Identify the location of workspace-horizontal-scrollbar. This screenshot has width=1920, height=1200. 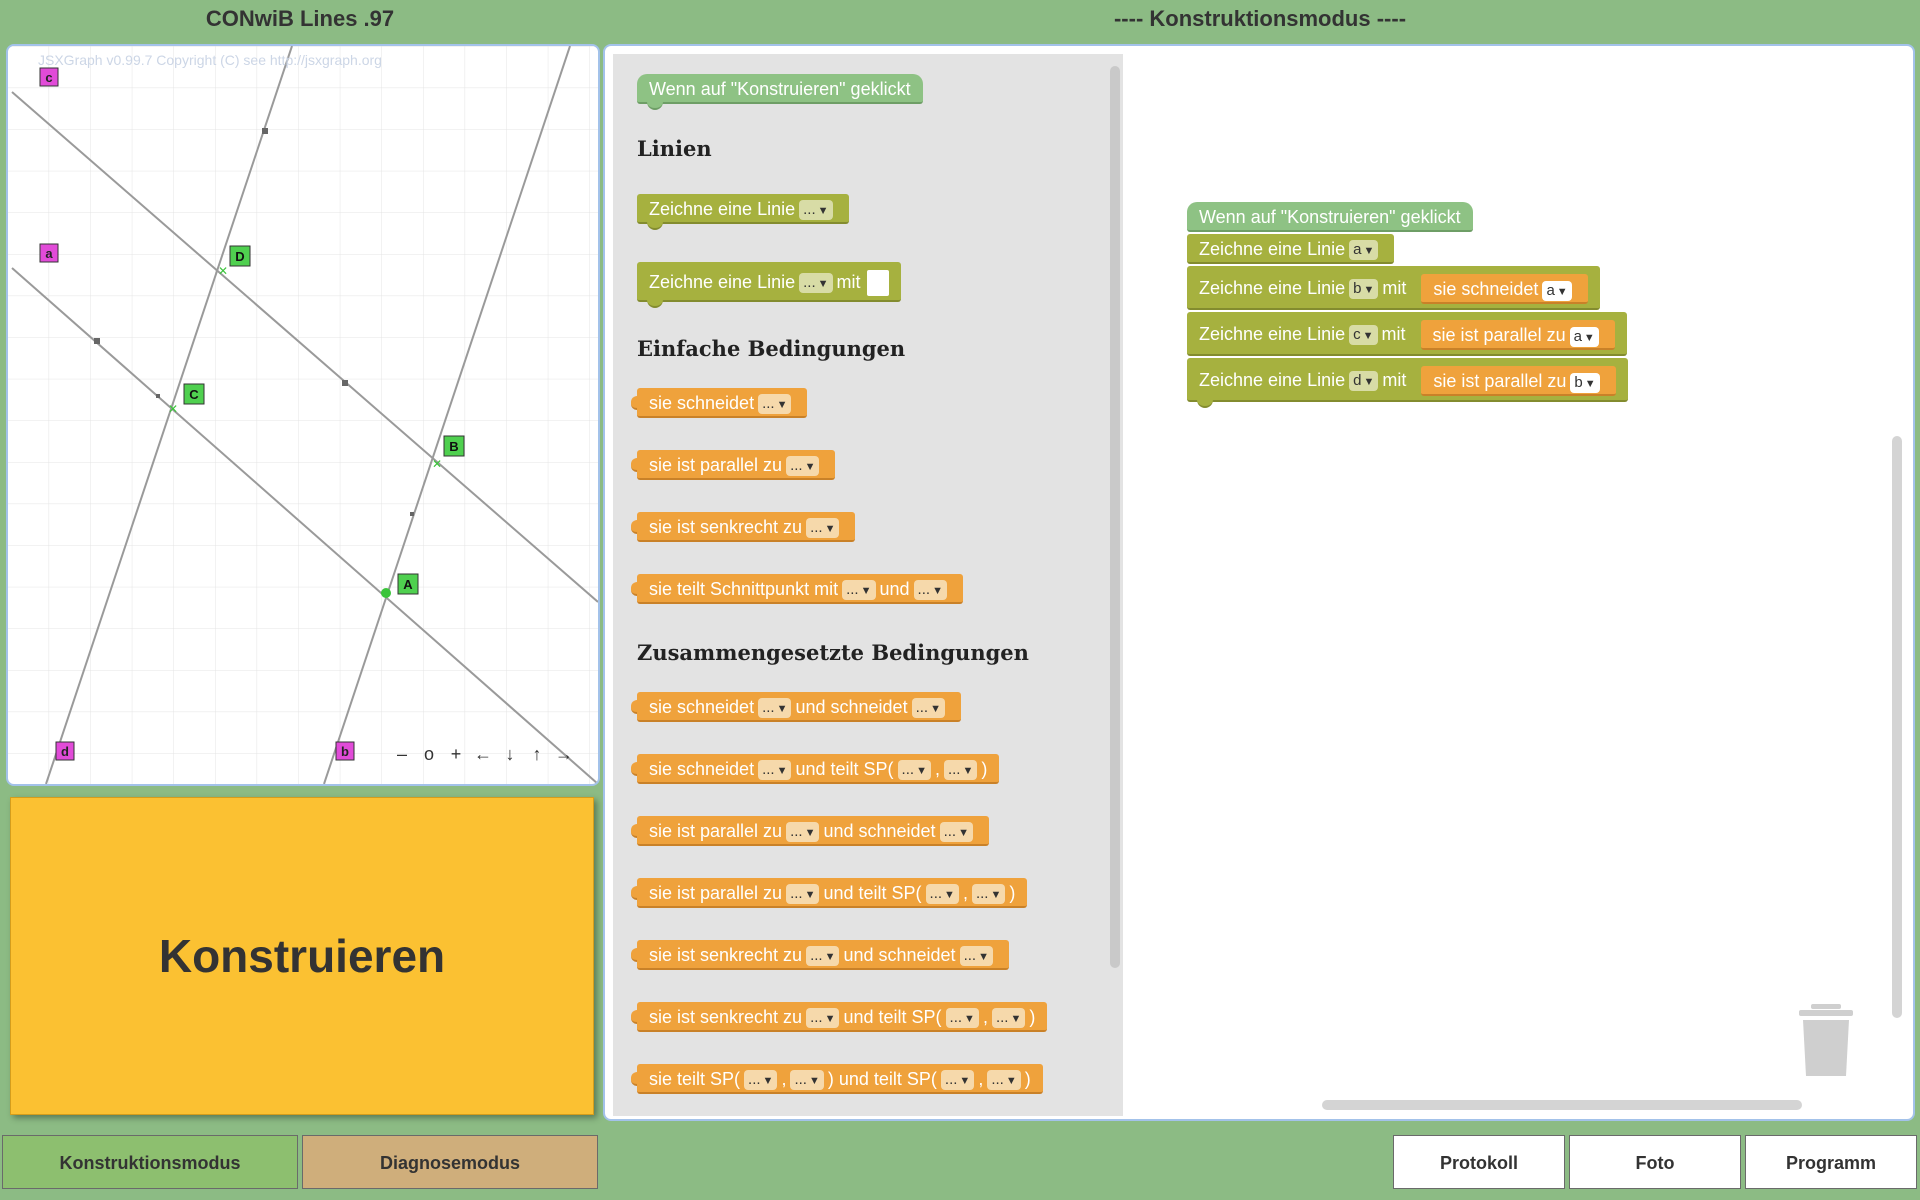
(1562, 1105).